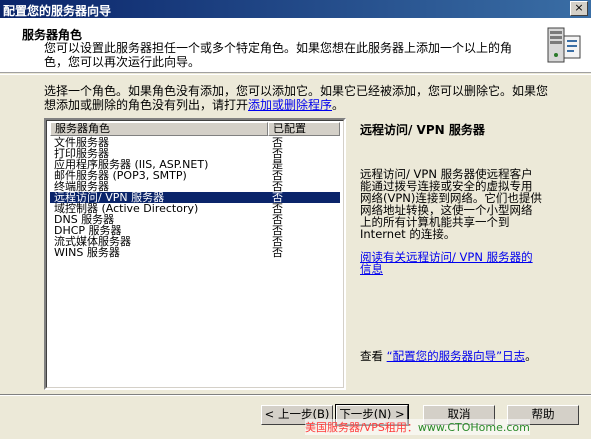 Image resolution: width=591 pixels, height=439 pixels. I want to click on wizard-log-prefix: 查看, so click(373, 356).